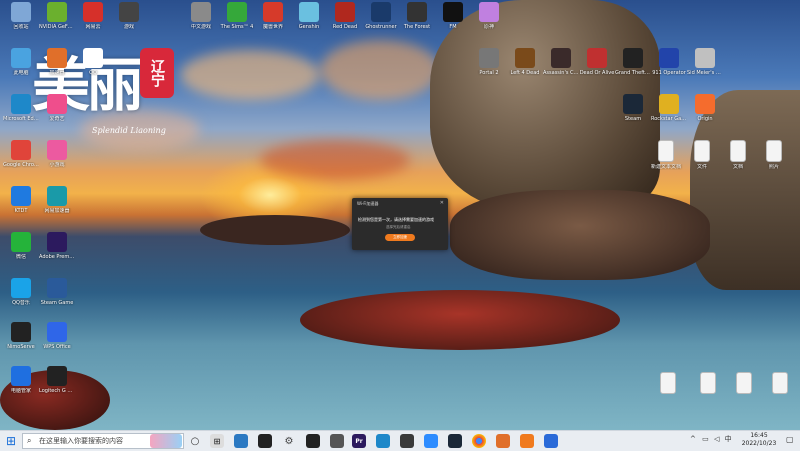 This screenshot has height=451, width=800. Describe the element at coordinates (21, 200) in the screenshot. I see `desktop-icon: KTDT` at that location.